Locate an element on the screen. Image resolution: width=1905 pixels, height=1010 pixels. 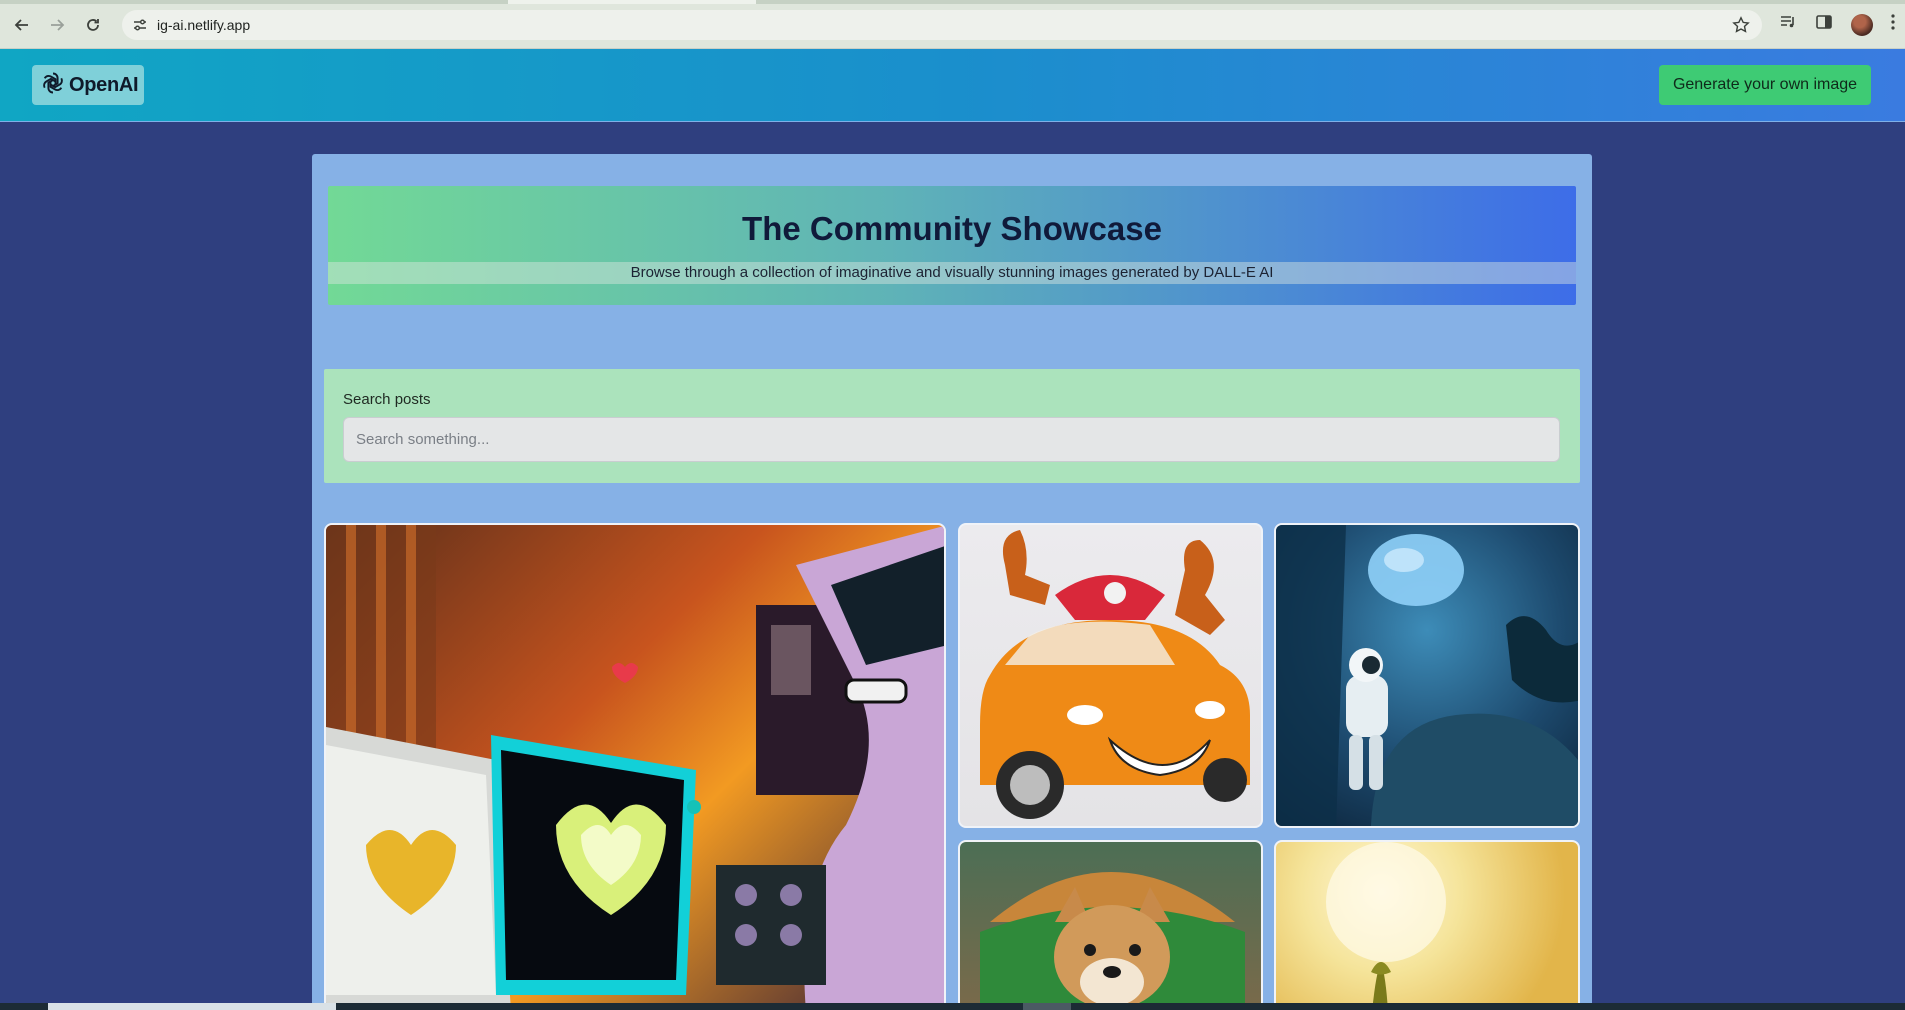
generate-image-button: Generate your own image is located at coordinates (1765, 85).